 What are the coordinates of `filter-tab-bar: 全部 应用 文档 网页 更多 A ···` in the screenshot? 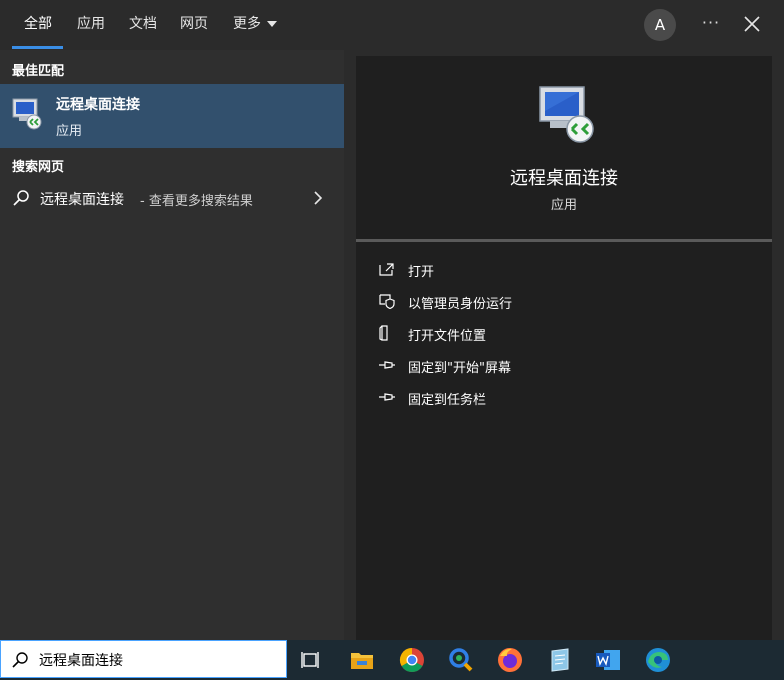 It's located at (392, 25).